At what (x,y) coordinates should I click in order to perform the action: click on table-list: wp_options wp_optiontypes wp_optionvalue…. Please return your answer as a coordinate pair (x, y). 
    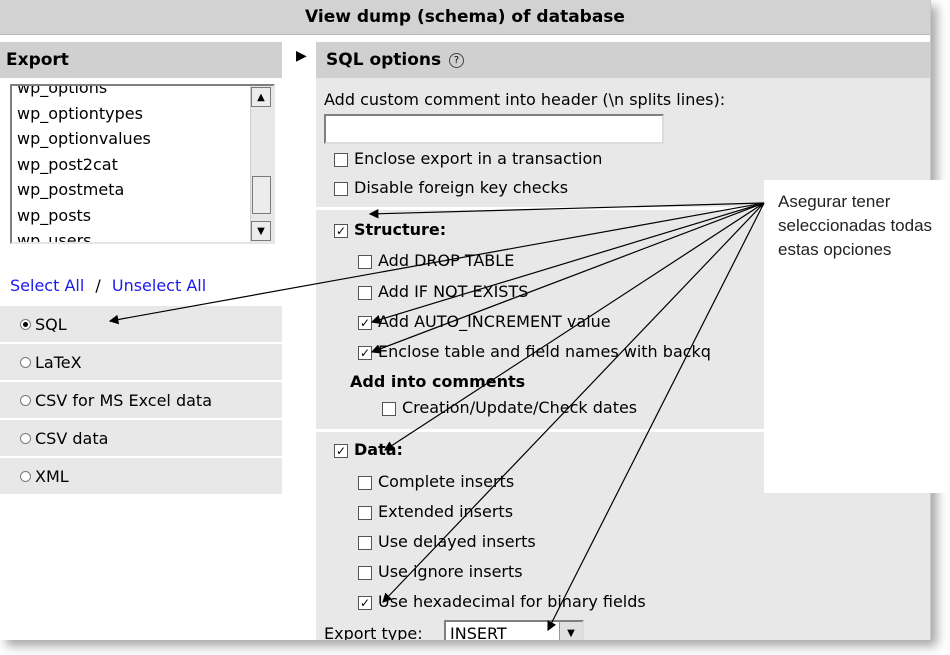
    Looking at the image, I should click on (131, 164).